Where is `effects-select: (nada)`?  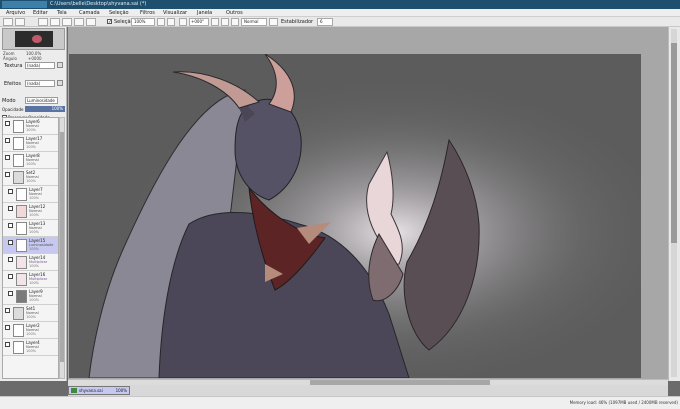 effects-select: (nada) is located at coordinates (40, 83).